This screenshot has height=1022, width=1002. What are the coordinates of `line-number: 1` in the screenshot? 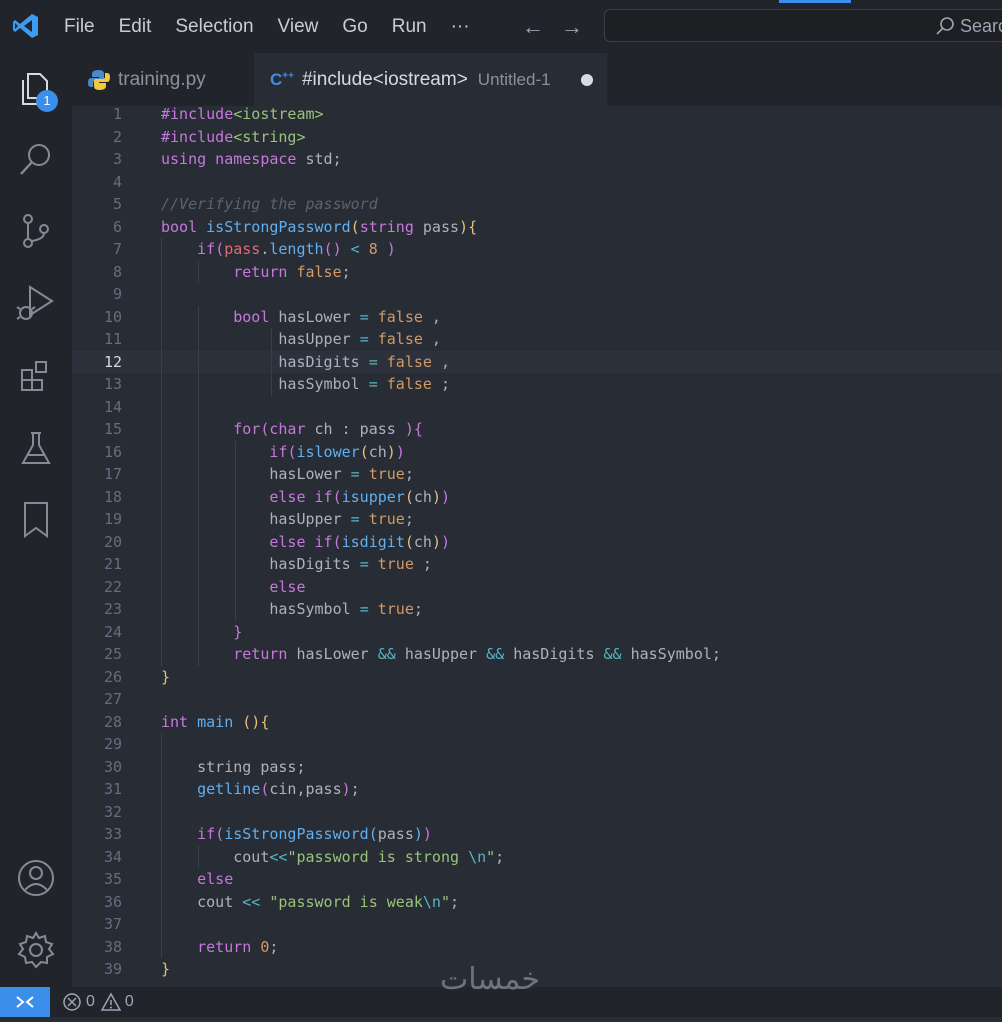 It's located at (117, 114).